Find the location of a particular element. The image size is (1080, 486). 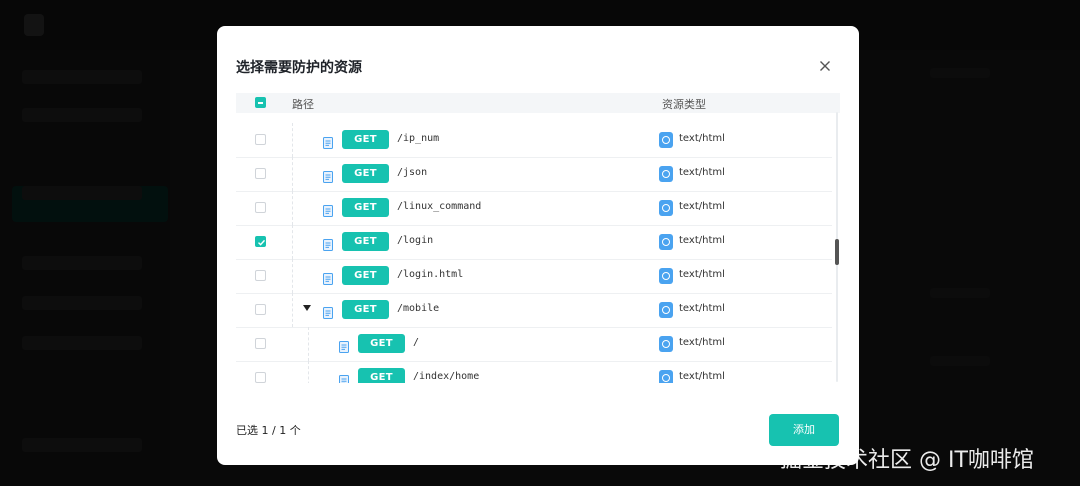

table-row: GET/linux_command text/html is located at coordinates (534, 208).